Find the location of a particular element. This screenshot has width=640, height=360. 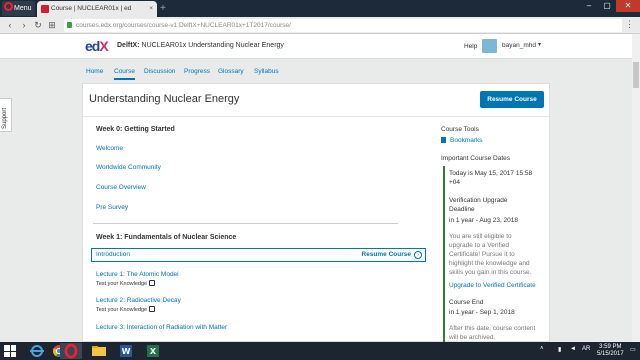

close-window-icon: ✕ is located at coordinates (628, 6).